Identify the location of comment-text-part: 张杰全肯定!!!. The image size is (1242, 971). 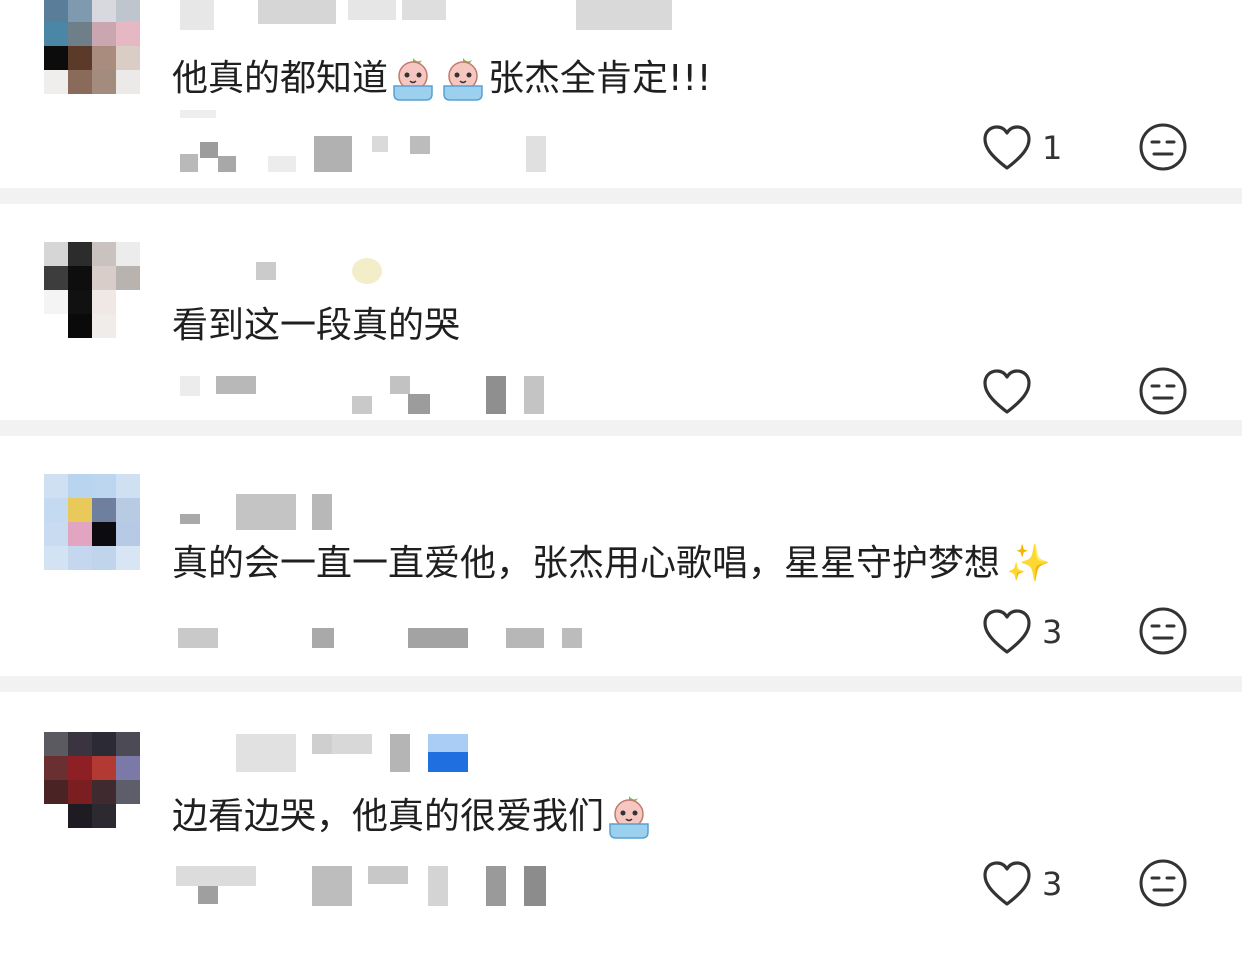
(600, 78).